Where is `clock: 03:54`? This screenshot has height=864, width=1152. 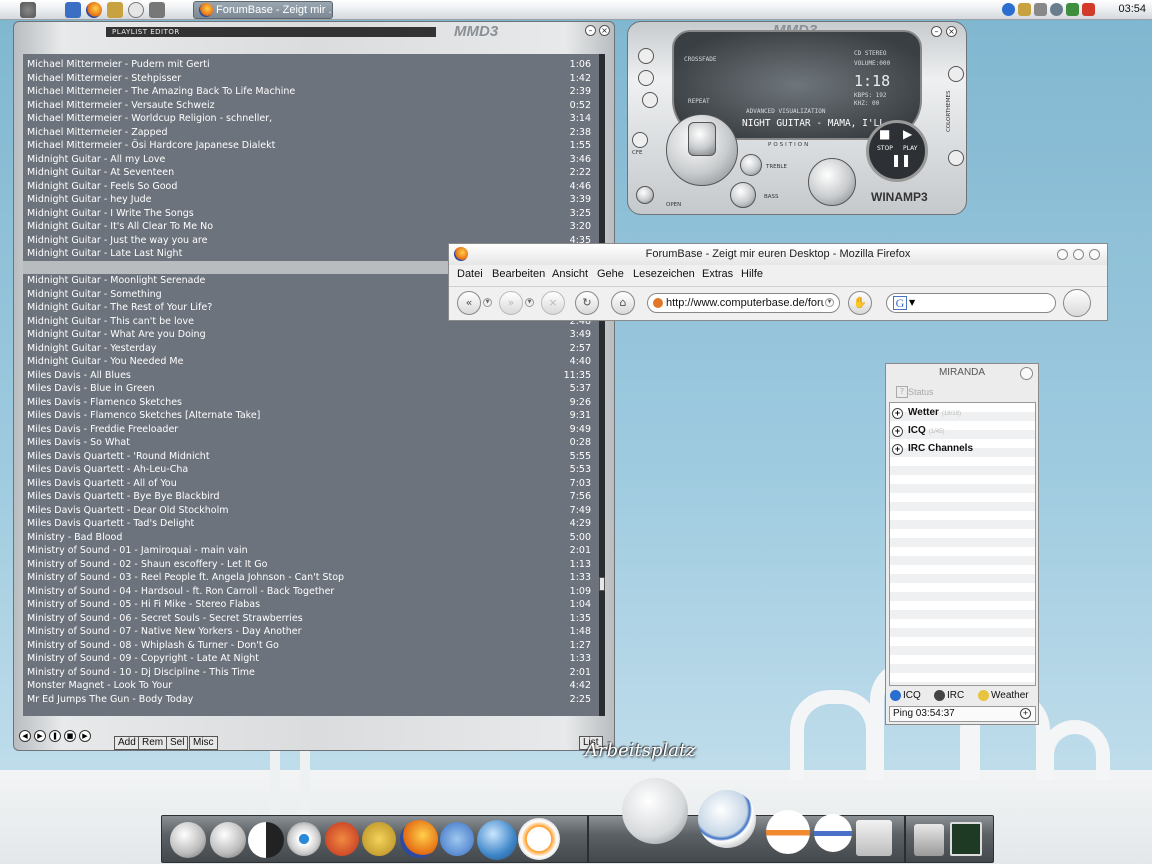 clock: 03:54 is located at coordinates (1132, 9).